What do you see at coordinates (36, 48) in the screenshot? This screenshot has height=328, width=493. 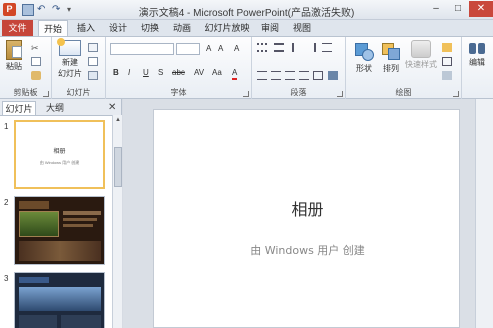 I see `cut-icon: ✂` at bounding box center [36, 48].